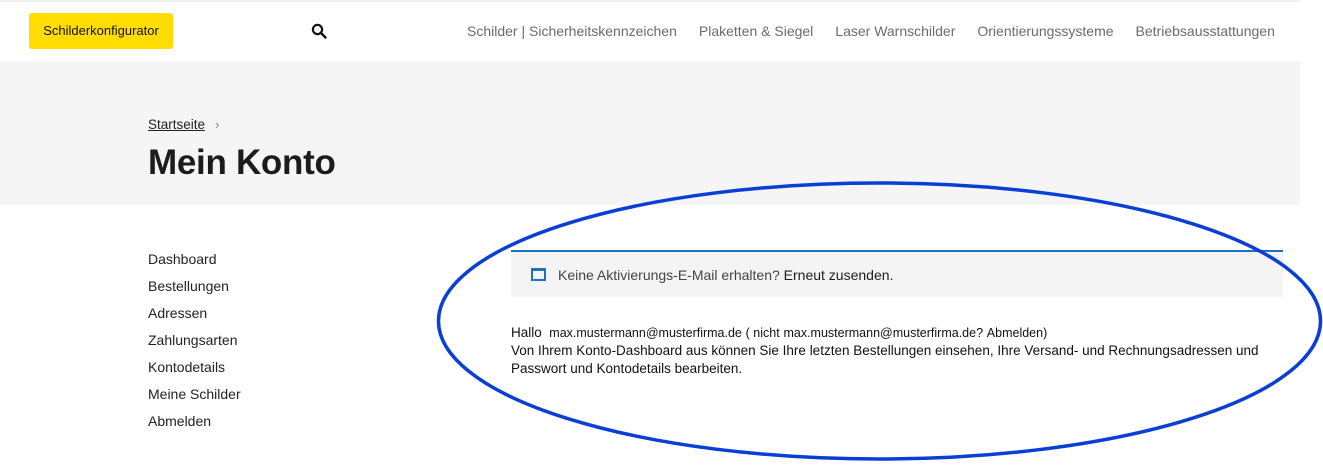  I want to click on resend-link: Erneut zusenden., so click(839, 275).